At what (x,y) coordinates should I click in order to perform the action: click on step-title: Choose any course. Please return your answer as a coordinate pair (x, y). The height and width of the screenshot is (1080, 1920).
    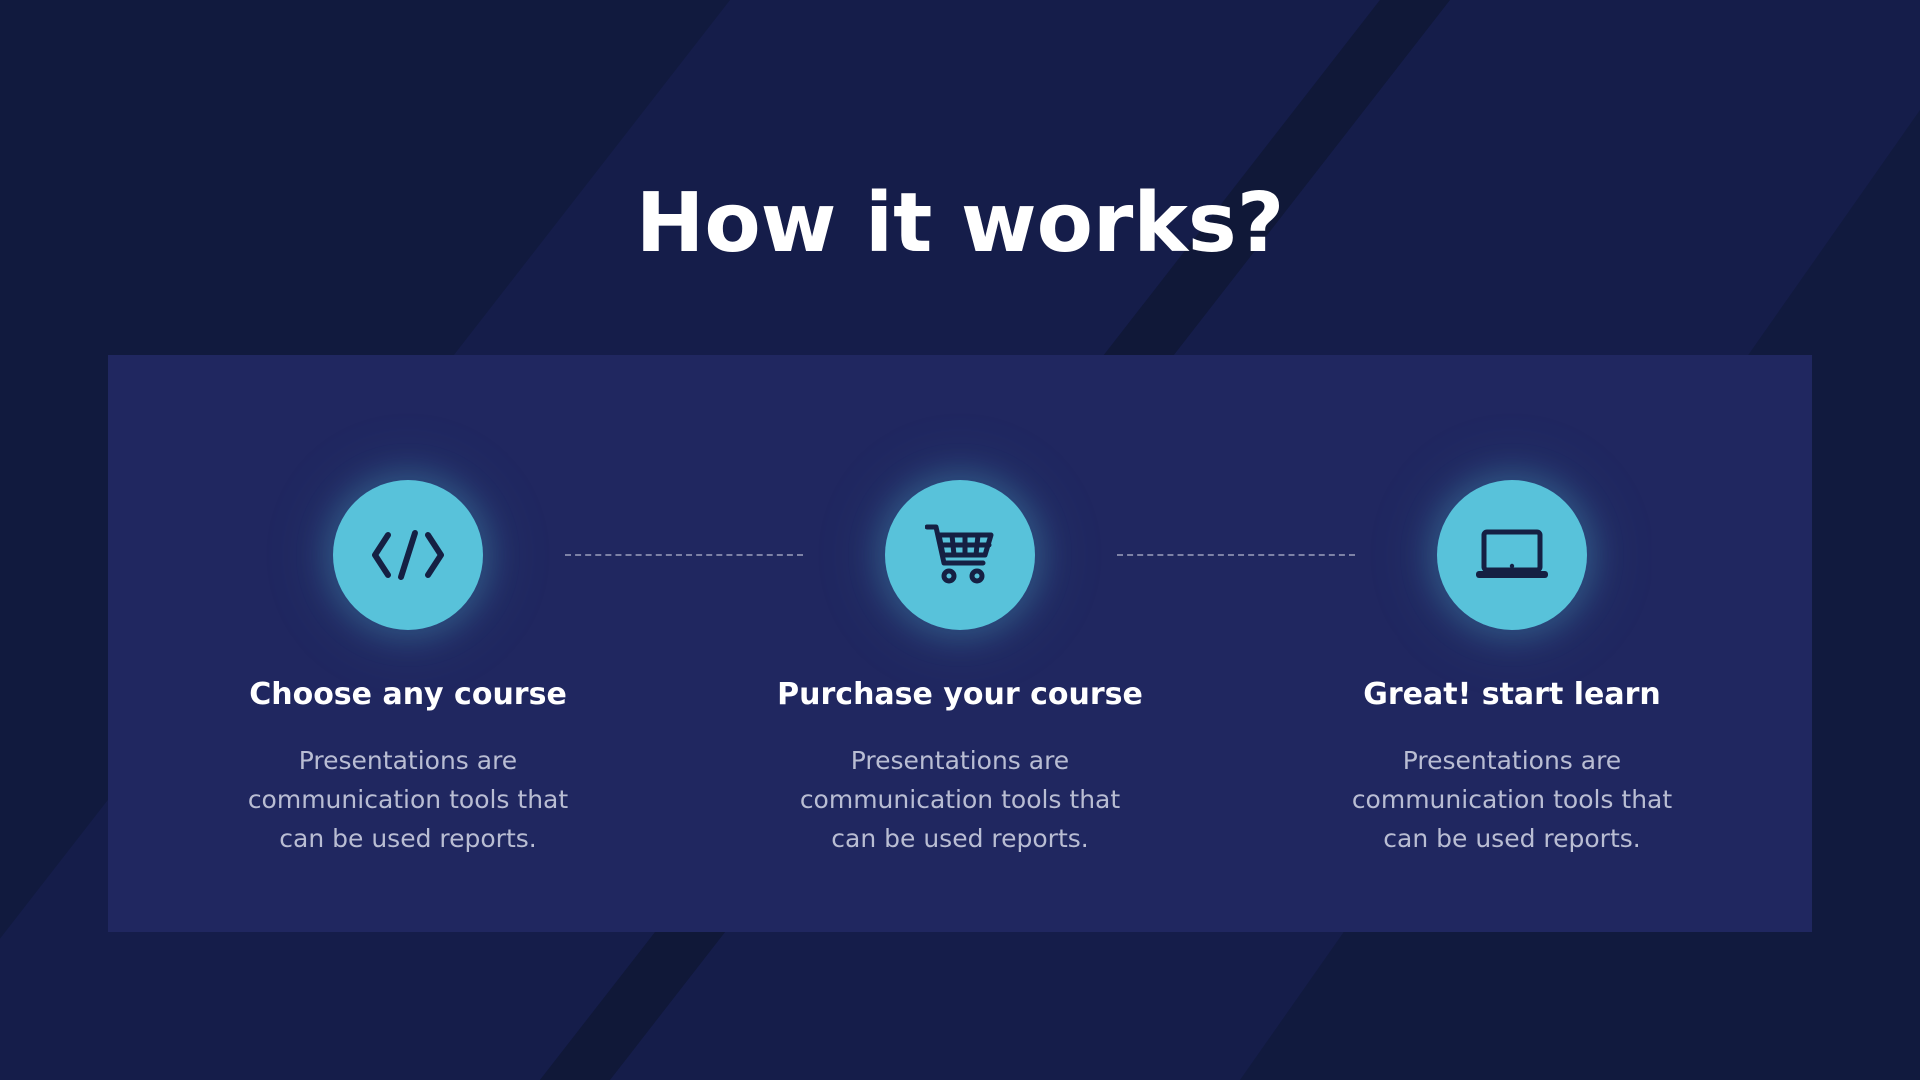
    Looking at the image, I should click on (408, 694).